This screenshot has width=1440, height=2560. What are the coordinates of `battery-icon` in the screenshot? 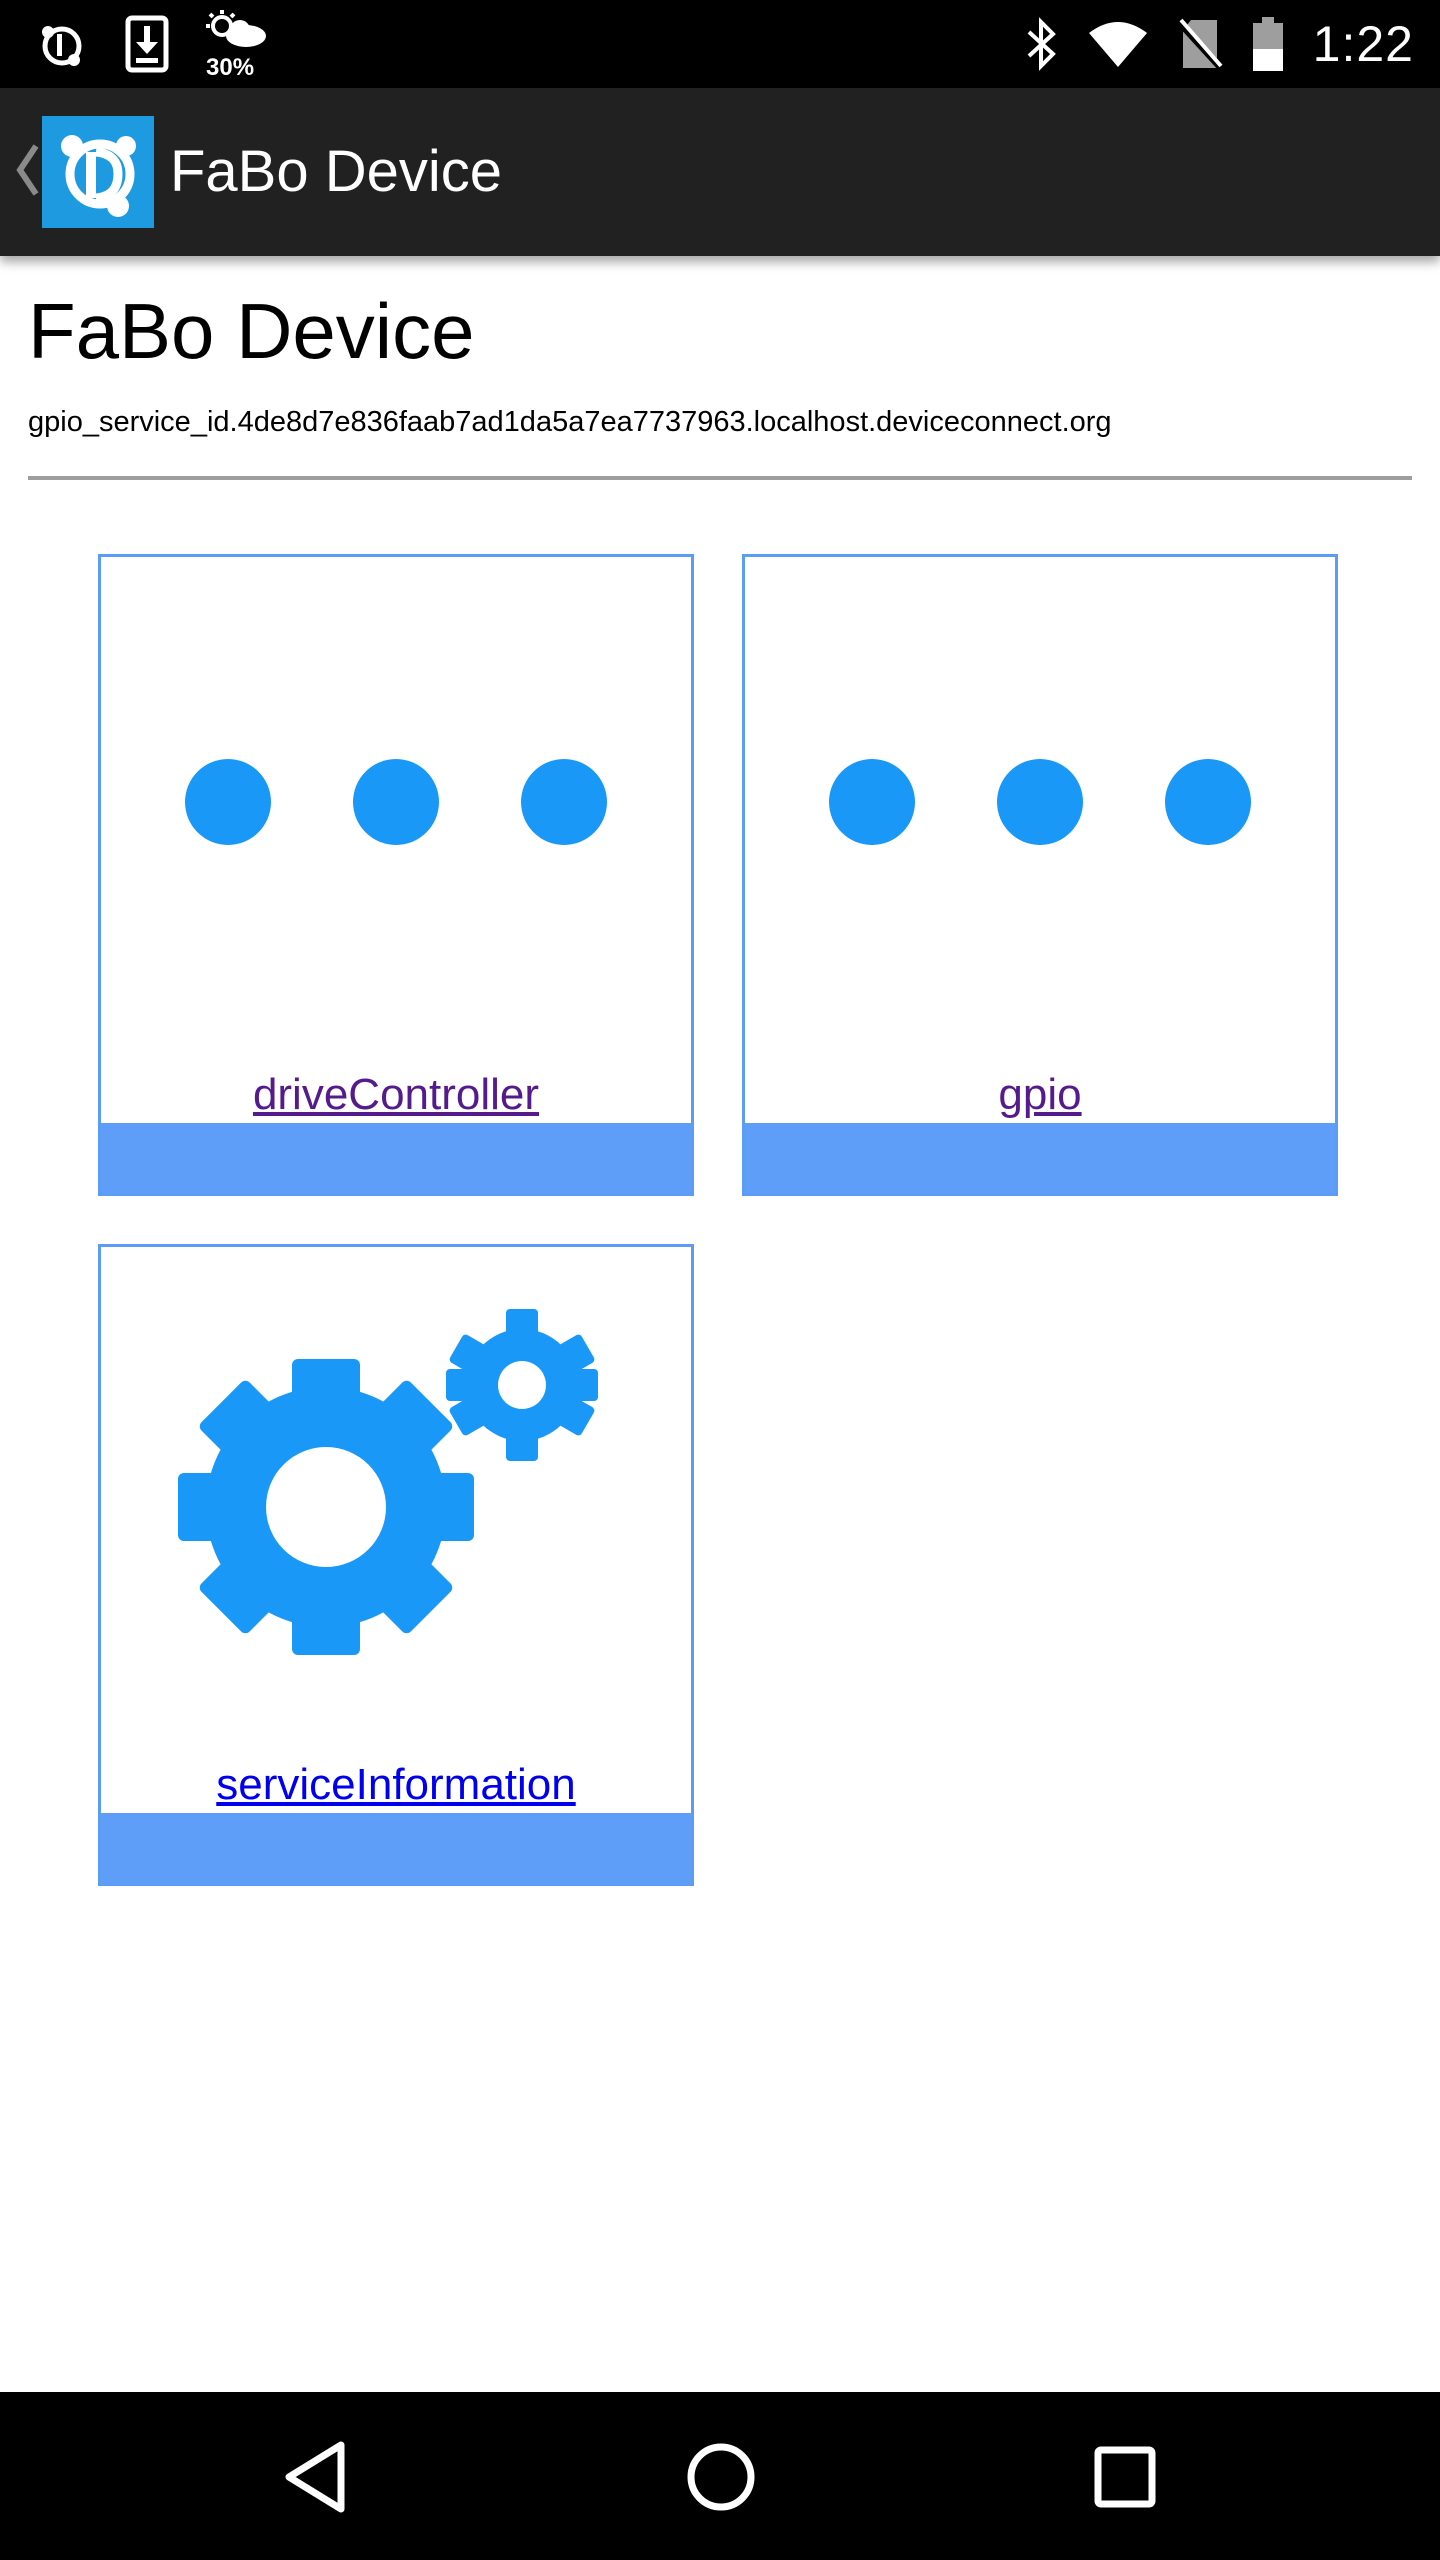 It's located at (1268, 44).